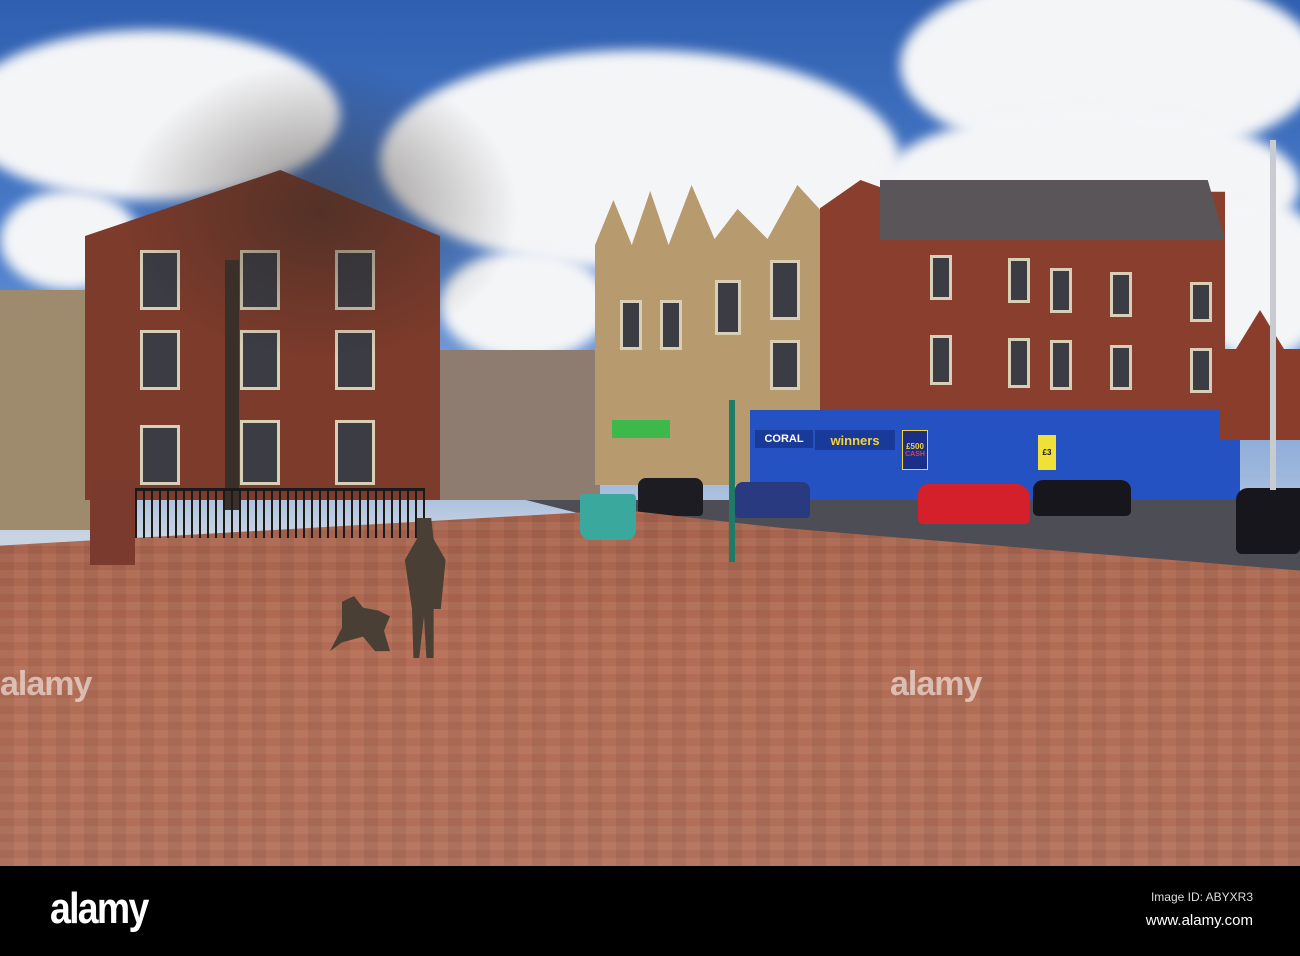  Describe the element at coordinates (1052, 210) in the screenshot. I see `slate-roof` at that location.